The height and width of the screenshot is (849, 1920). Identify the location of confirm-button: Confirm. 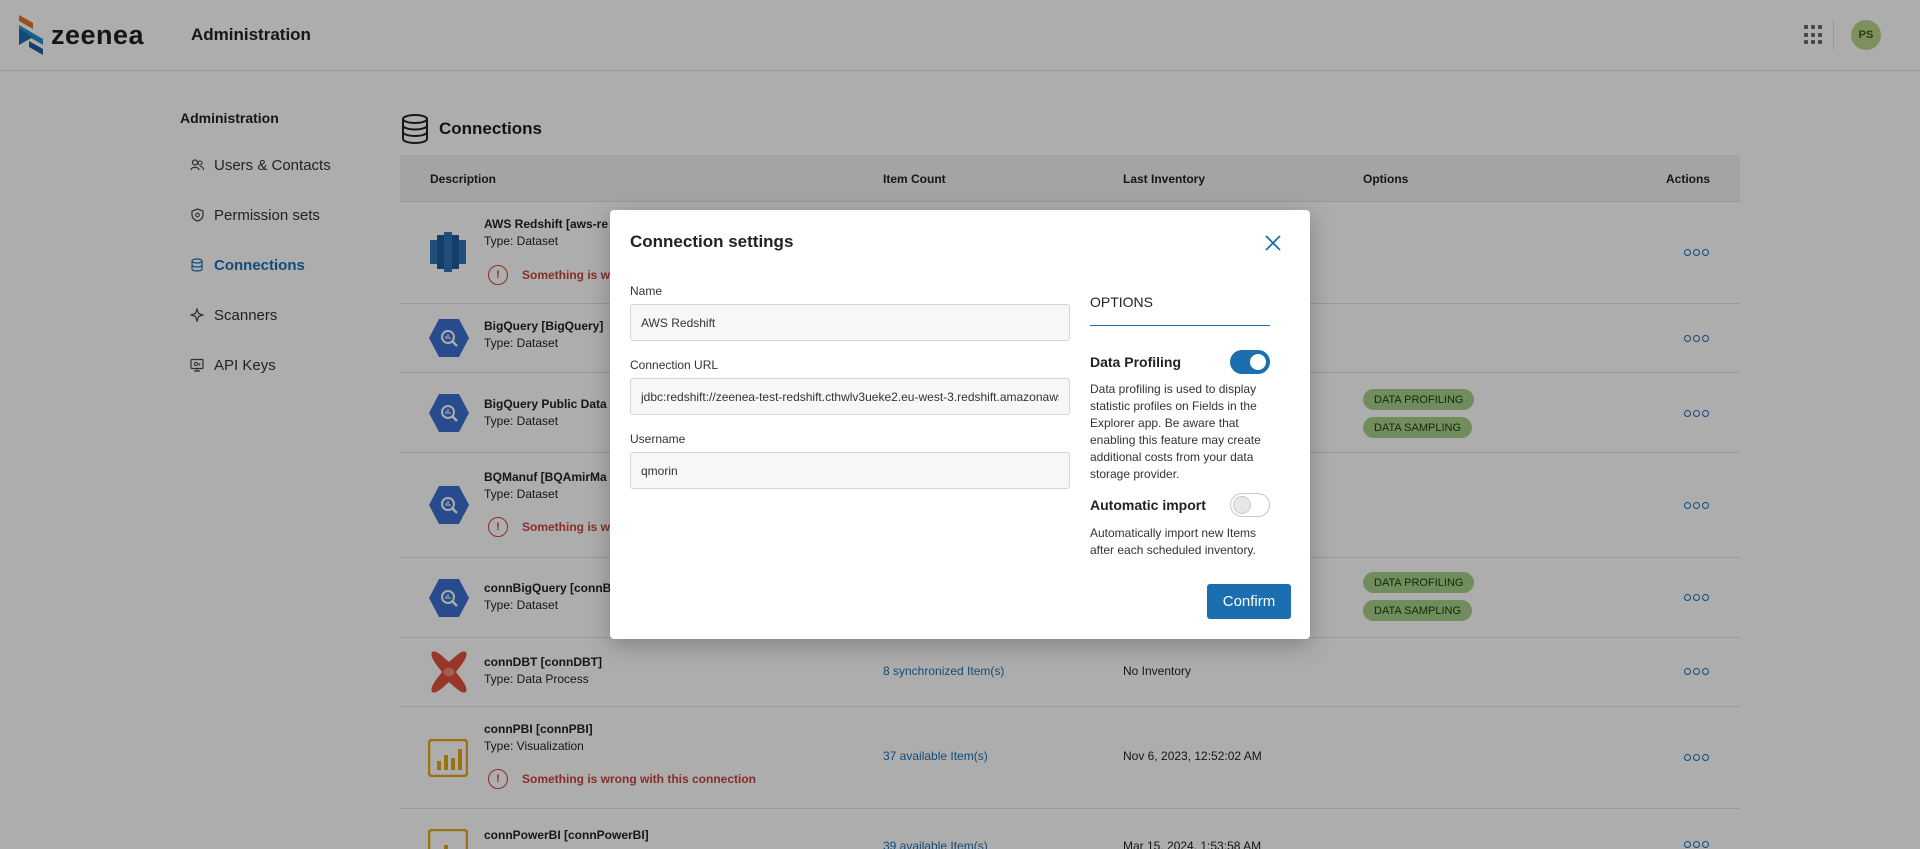
(1249, 601).